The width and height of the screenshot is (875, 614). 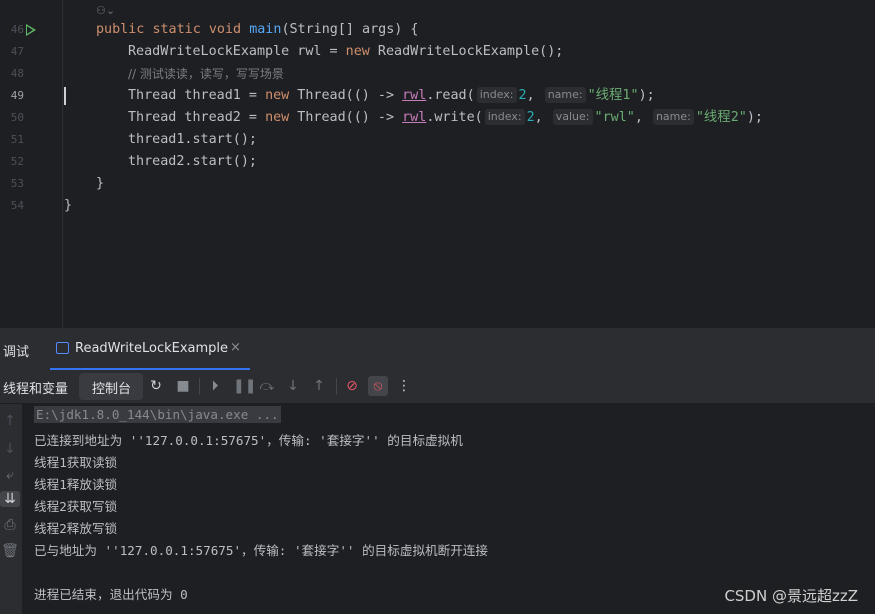 I want to click on line-number: 48, so click(x=17, y=73).